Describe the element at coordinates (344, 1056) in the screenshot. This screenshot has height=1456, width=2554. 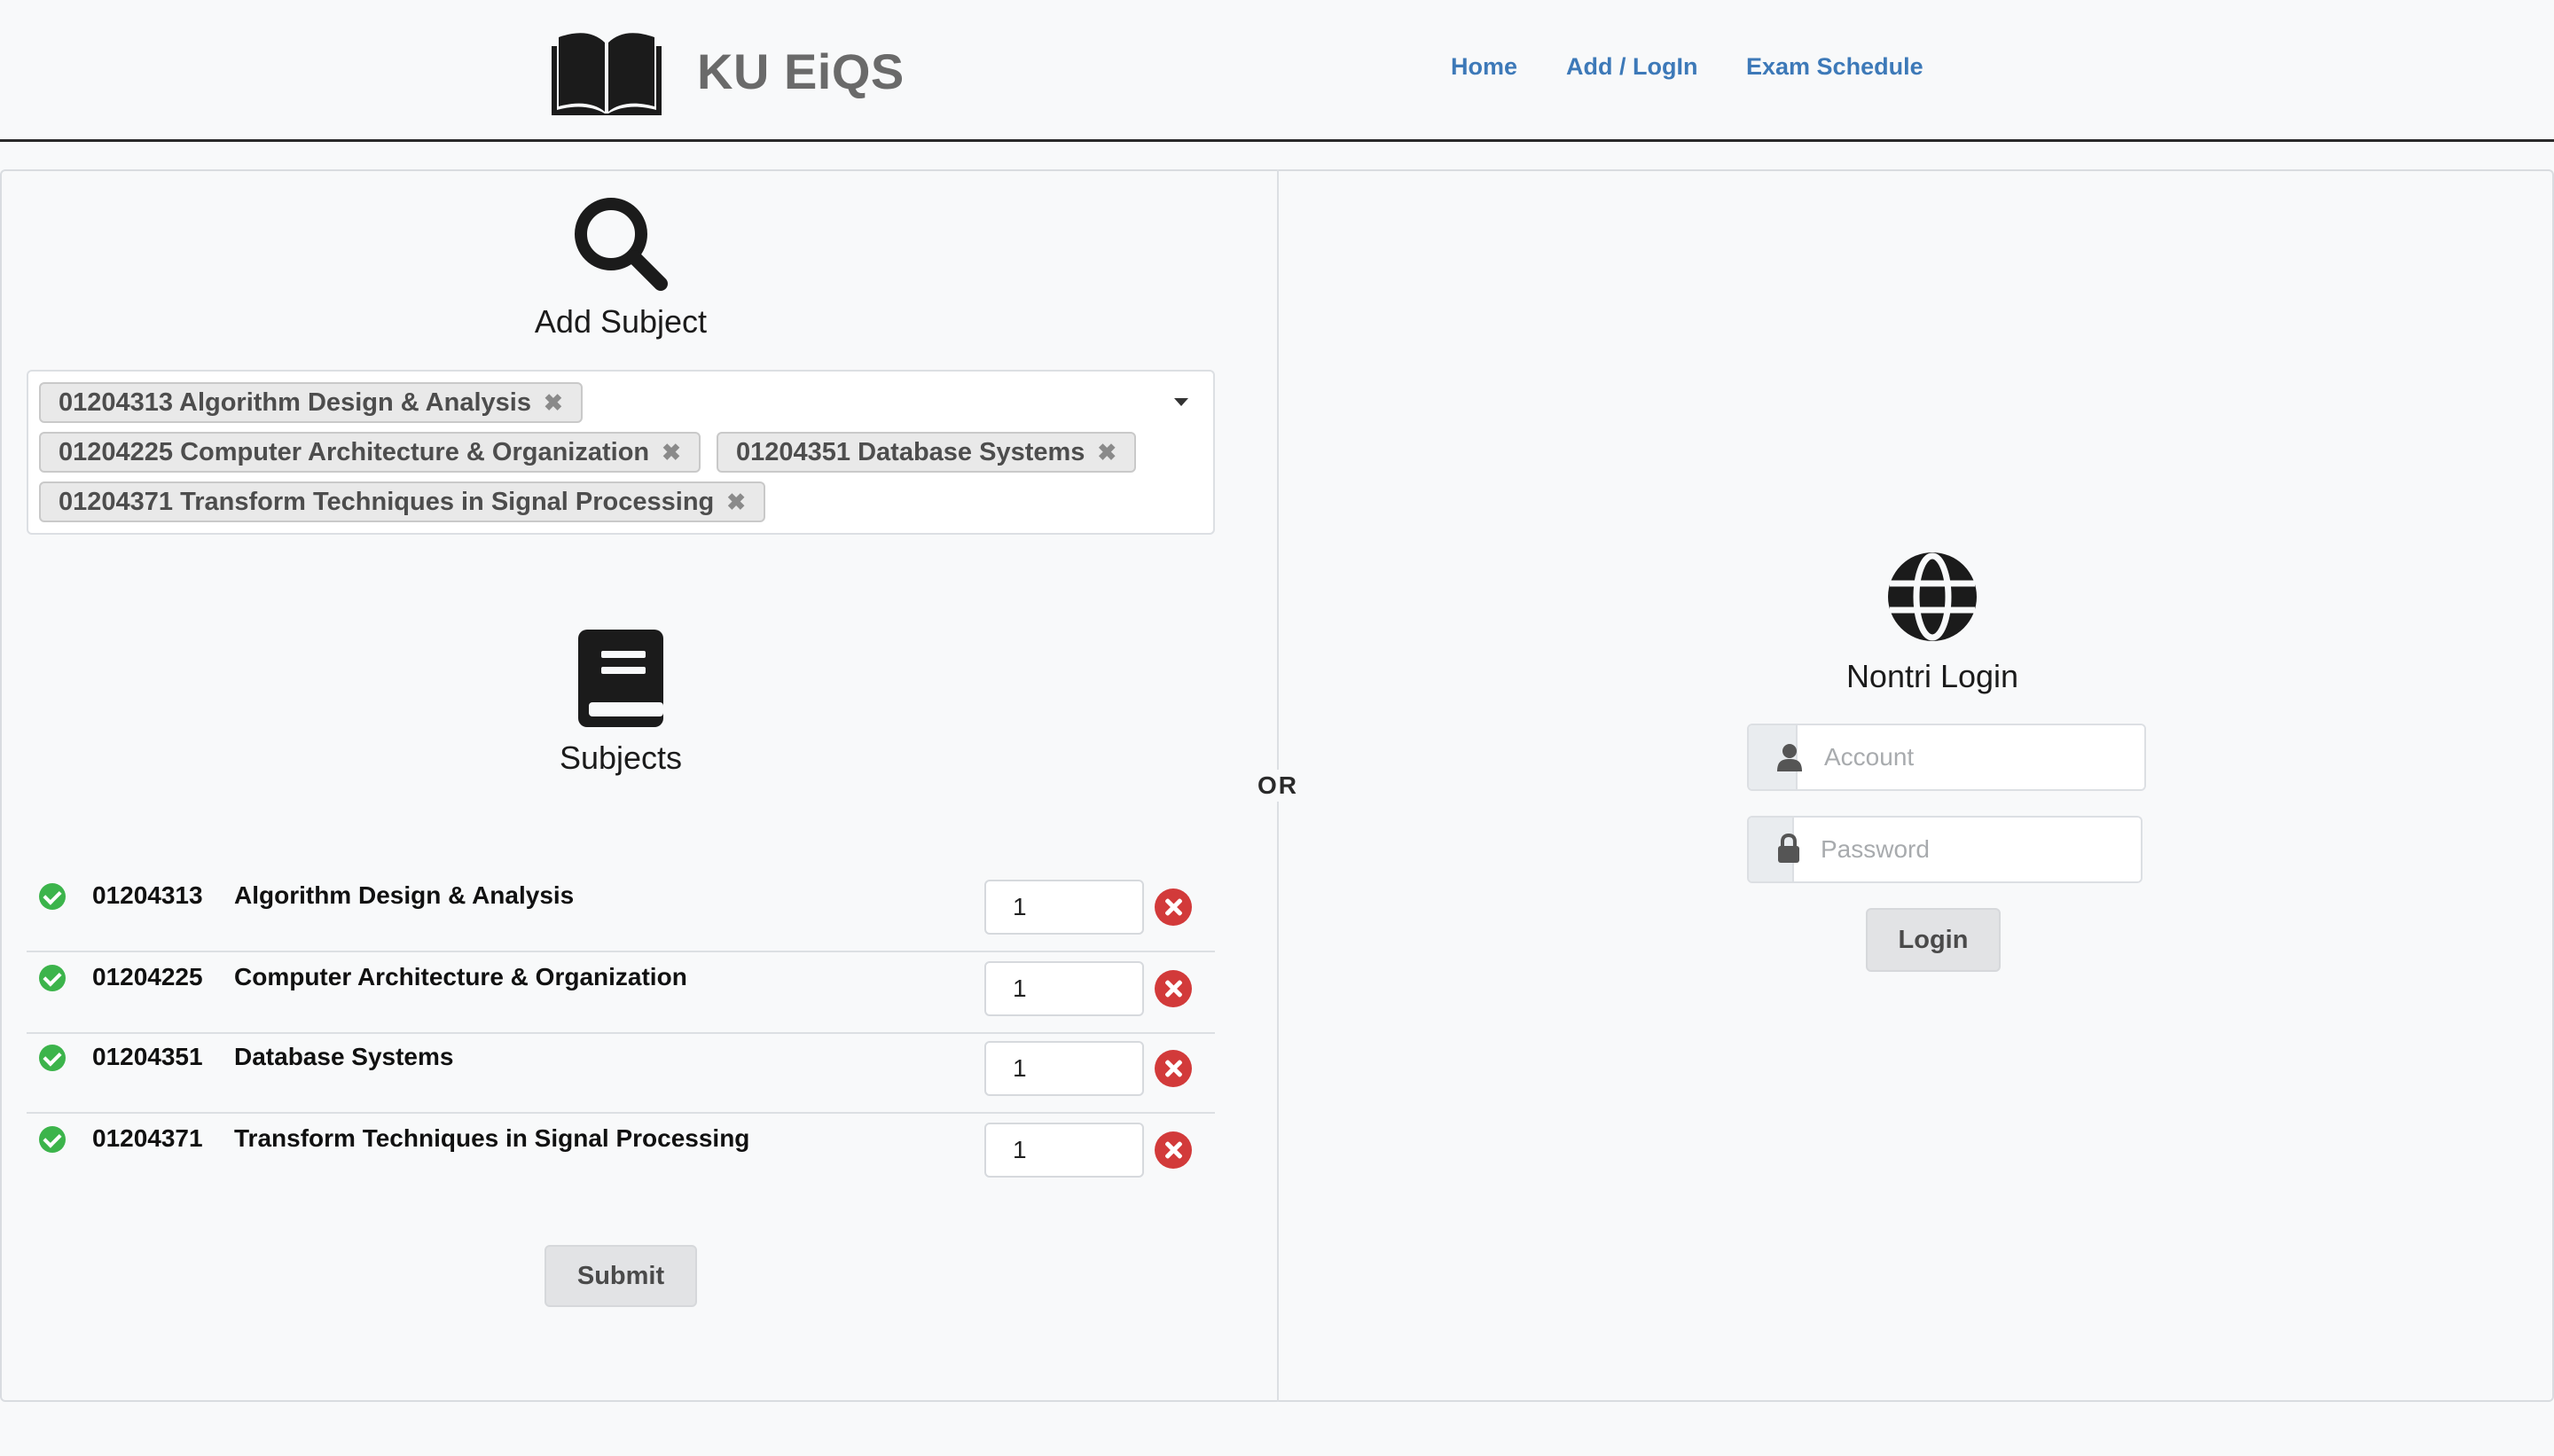
I see `subject-name: Database Systems` at that location.